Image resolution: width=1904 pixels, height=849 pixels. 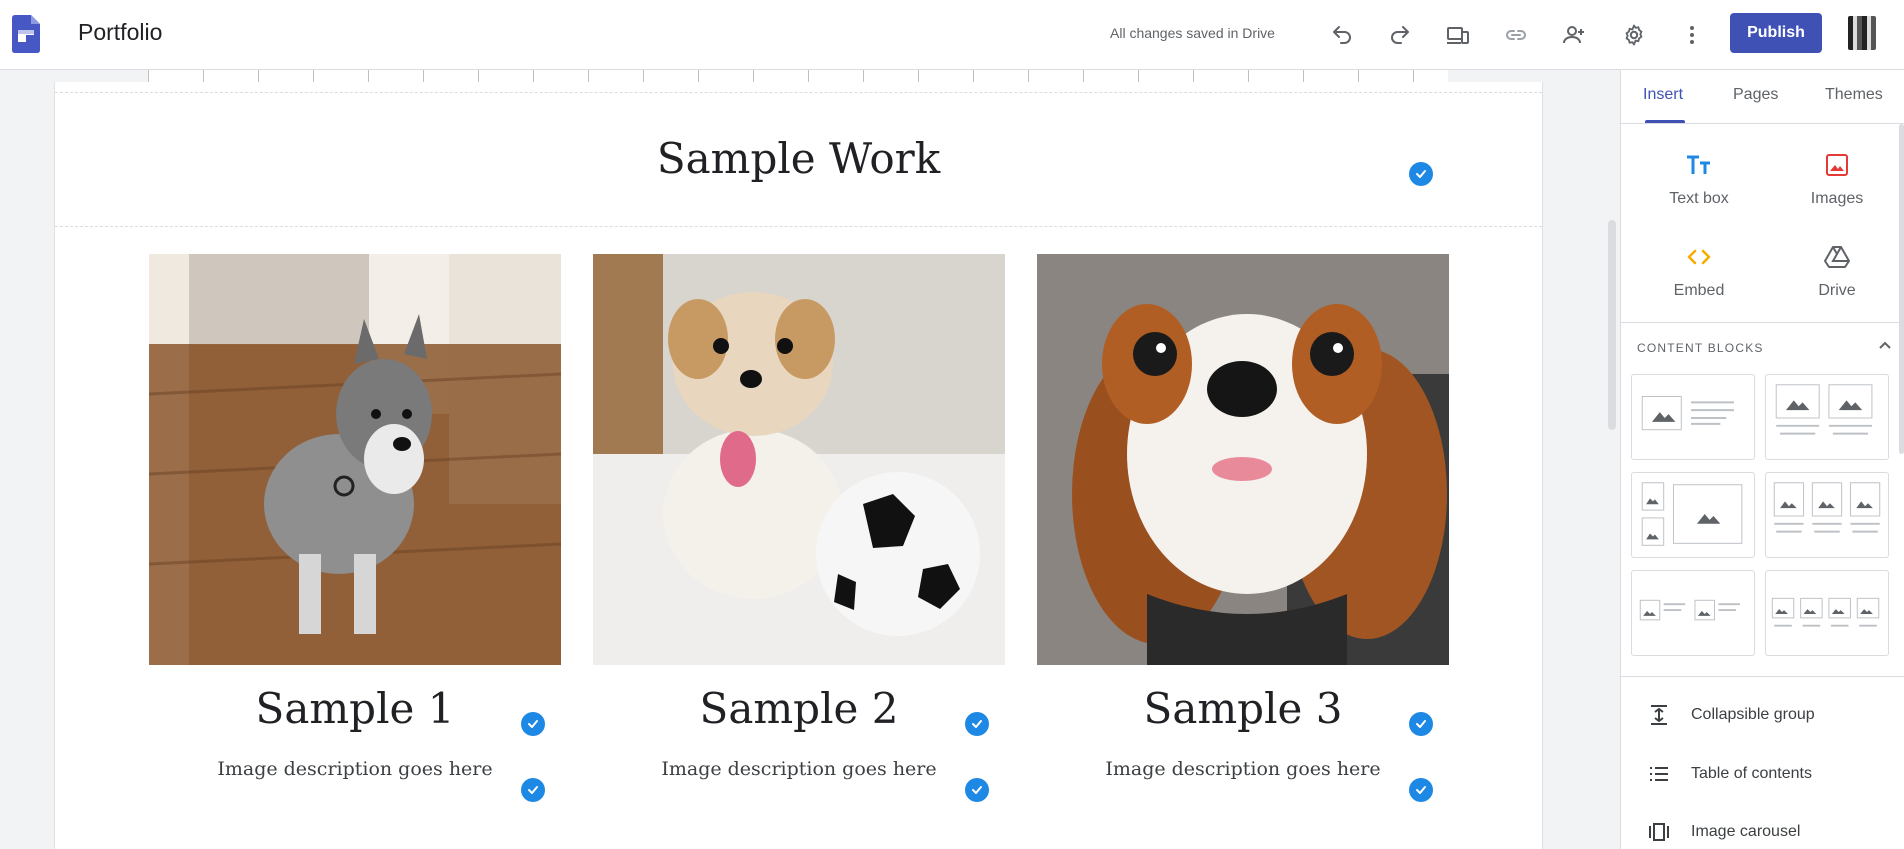 What do you see at coordinates (798, 76) in the screenshot?
I see `ruler` at bounding box center [798, 76].